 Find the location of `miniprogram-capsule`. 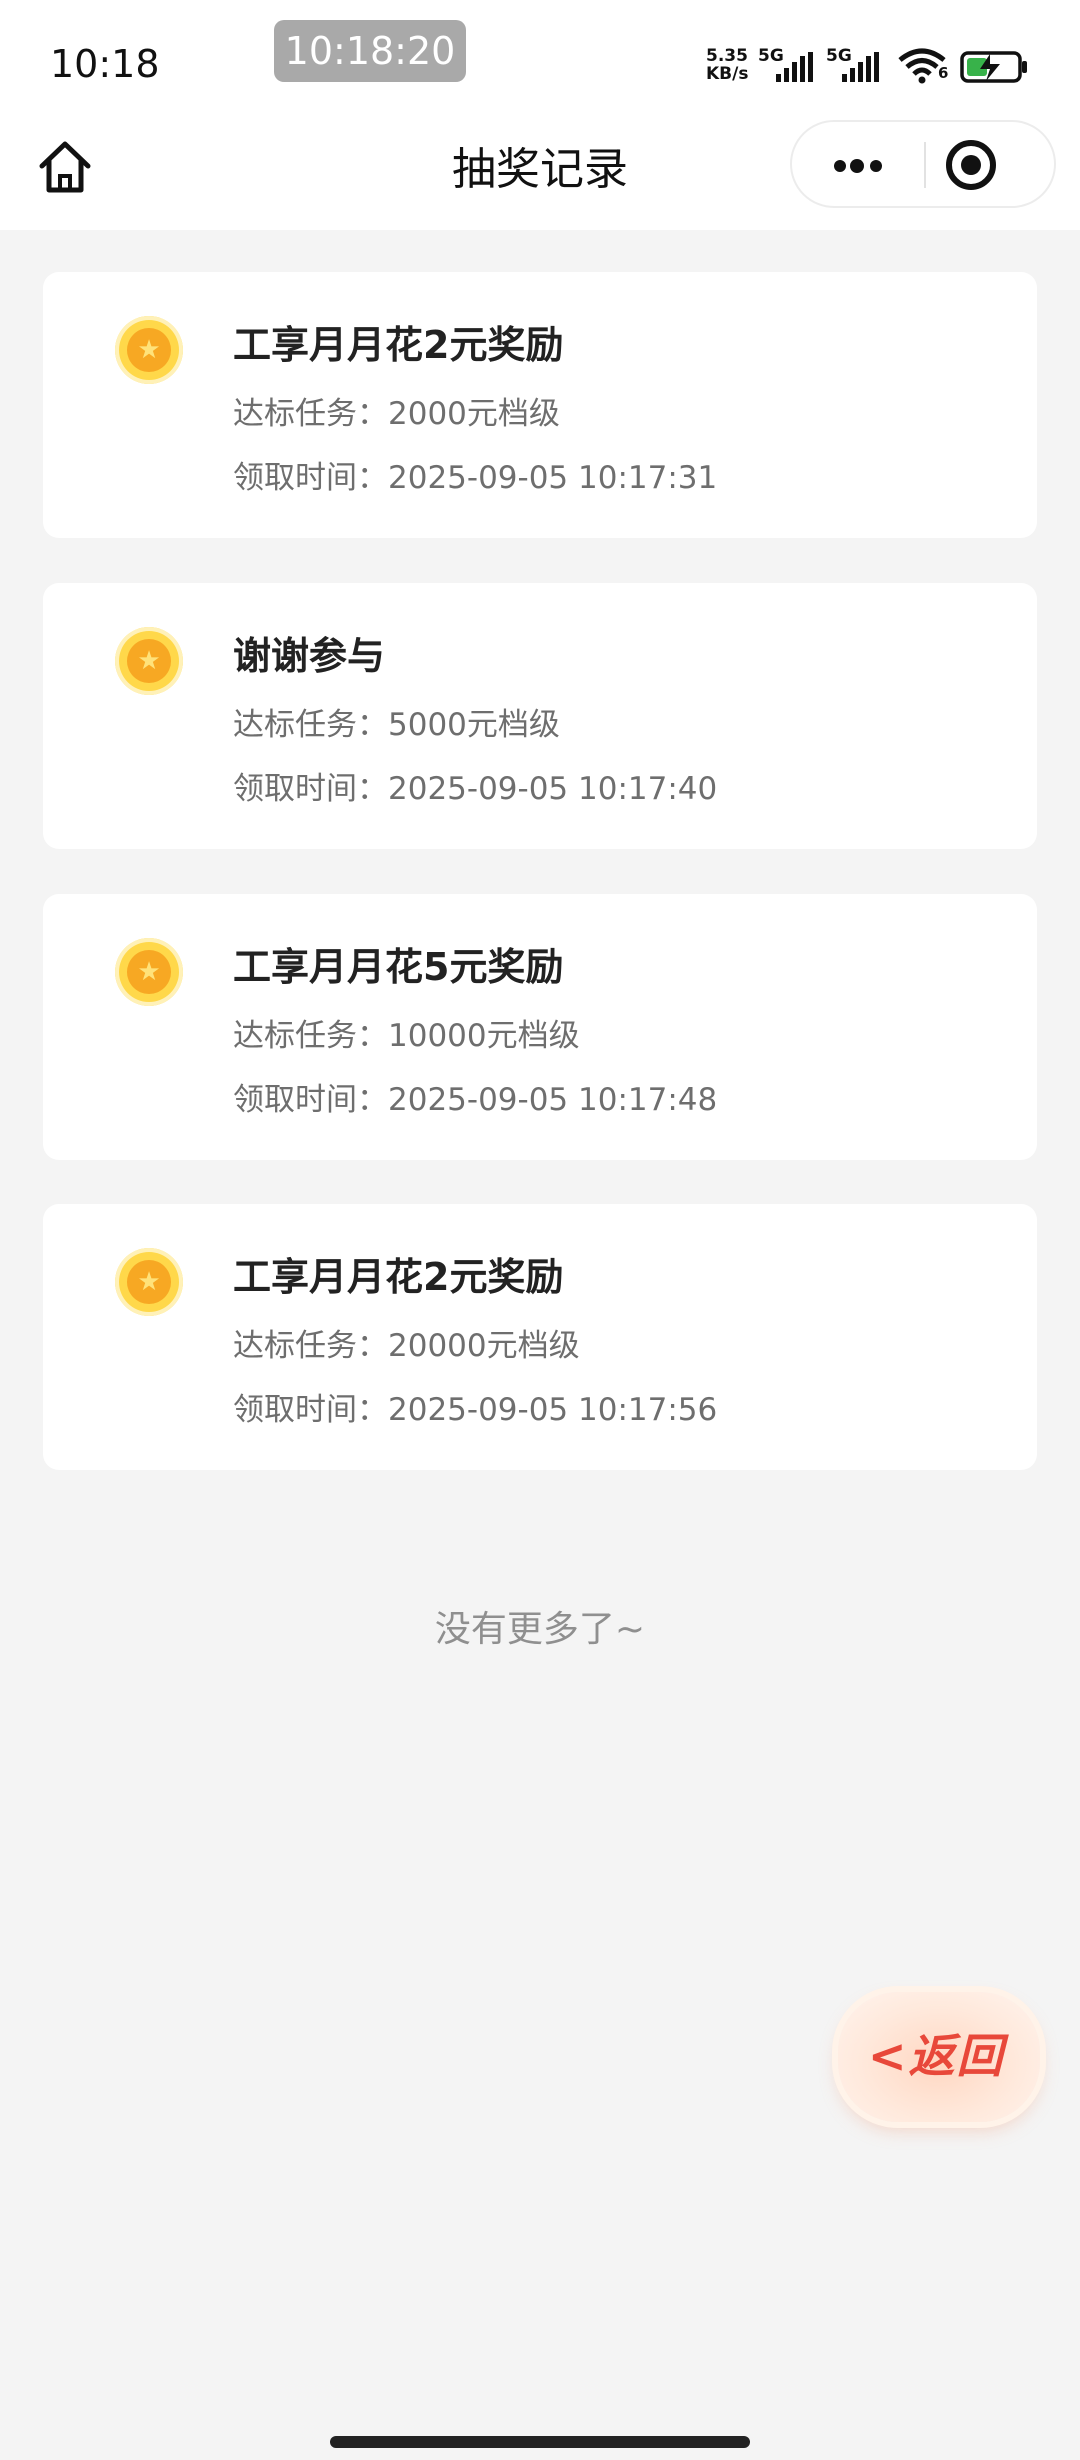

miniprogram-capsule is located at coordinates (923, 164).